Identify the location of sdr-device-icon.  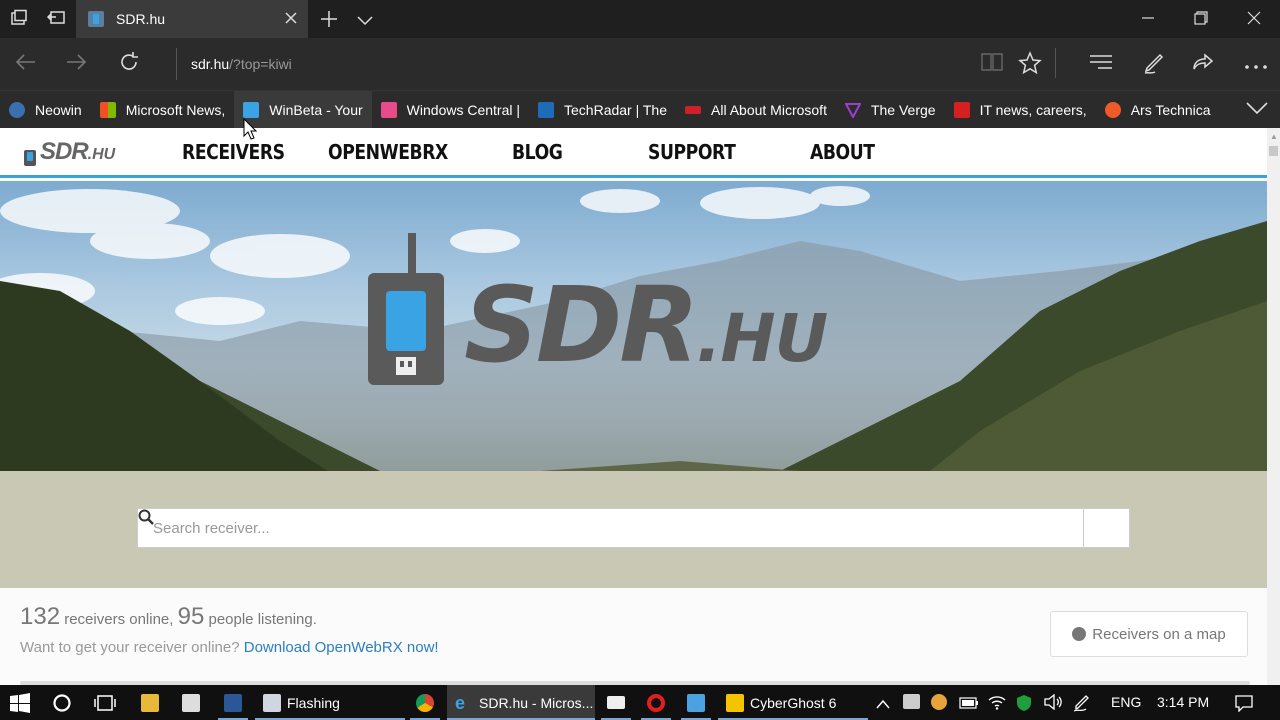
(30, 155).